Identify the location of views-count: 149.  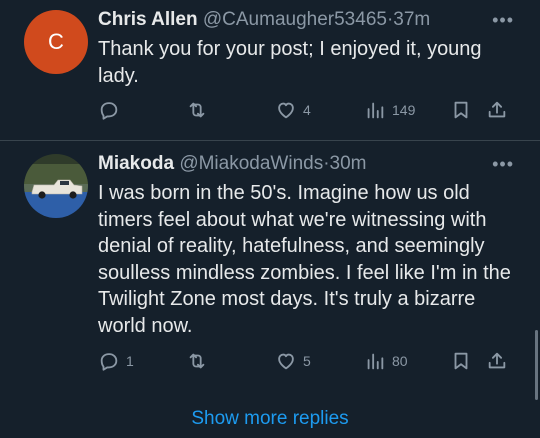
(404, 110).